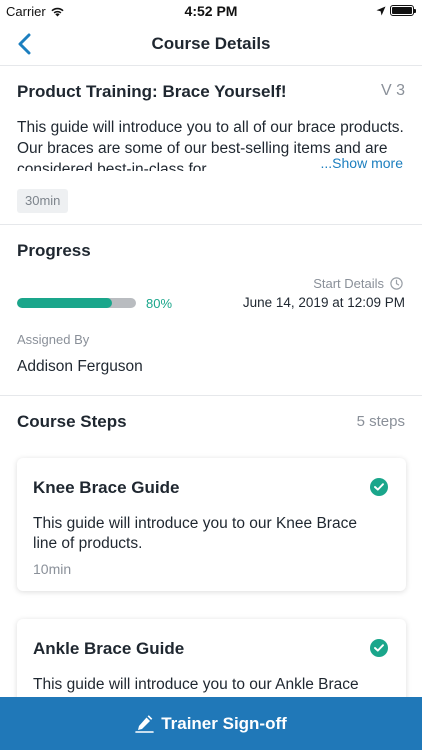 The height and width of the screenshot is (750, 422). I want to click on course-title: Product Training: Brace Yourself!, so click(152, 91).